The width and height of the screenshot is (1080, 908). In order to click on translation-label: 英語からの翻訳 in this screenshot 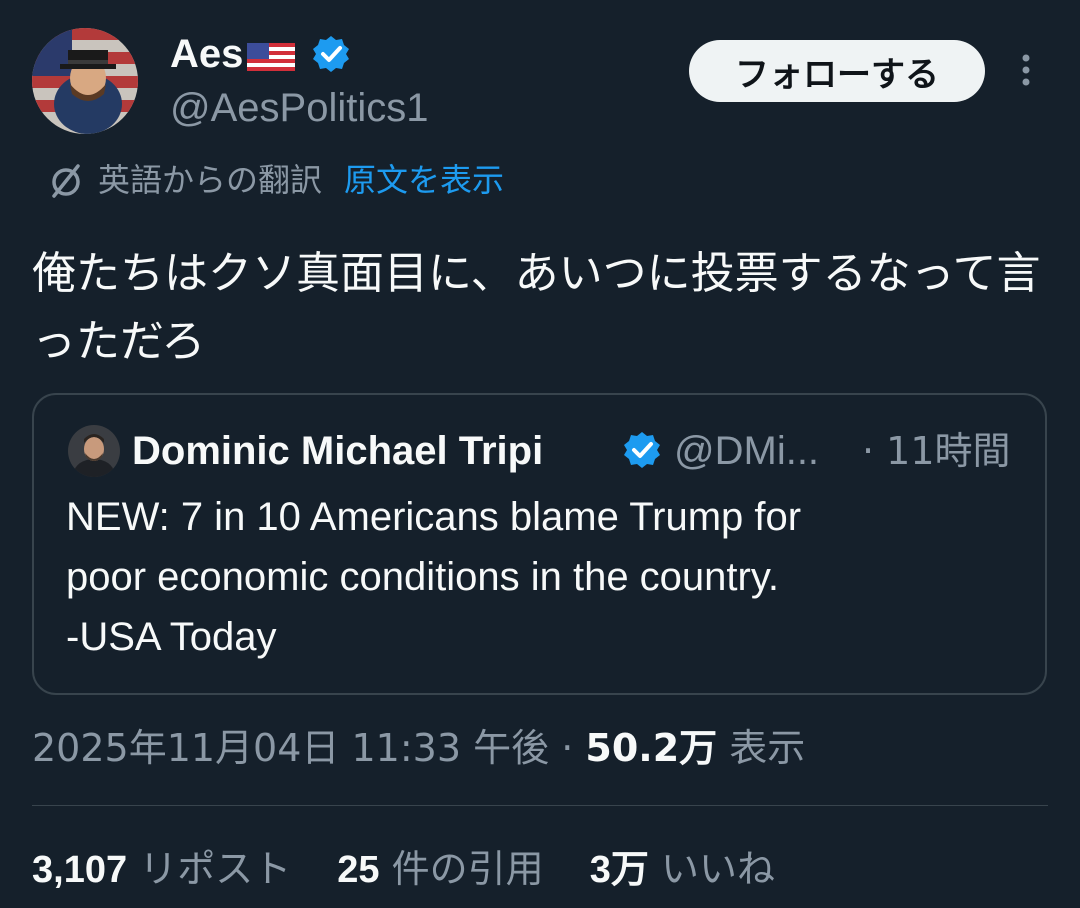, I will do `click(210, 180)`.